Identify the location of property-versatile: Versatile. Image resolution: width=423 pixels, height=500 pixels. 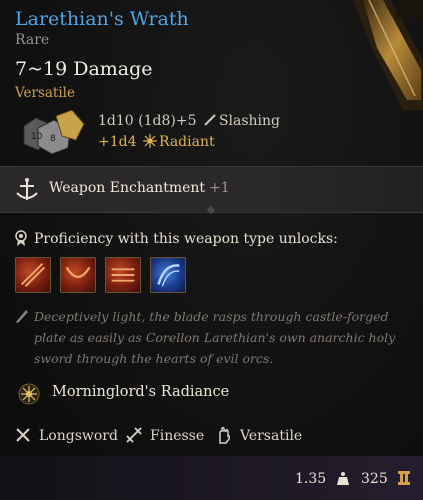
(258, 435).